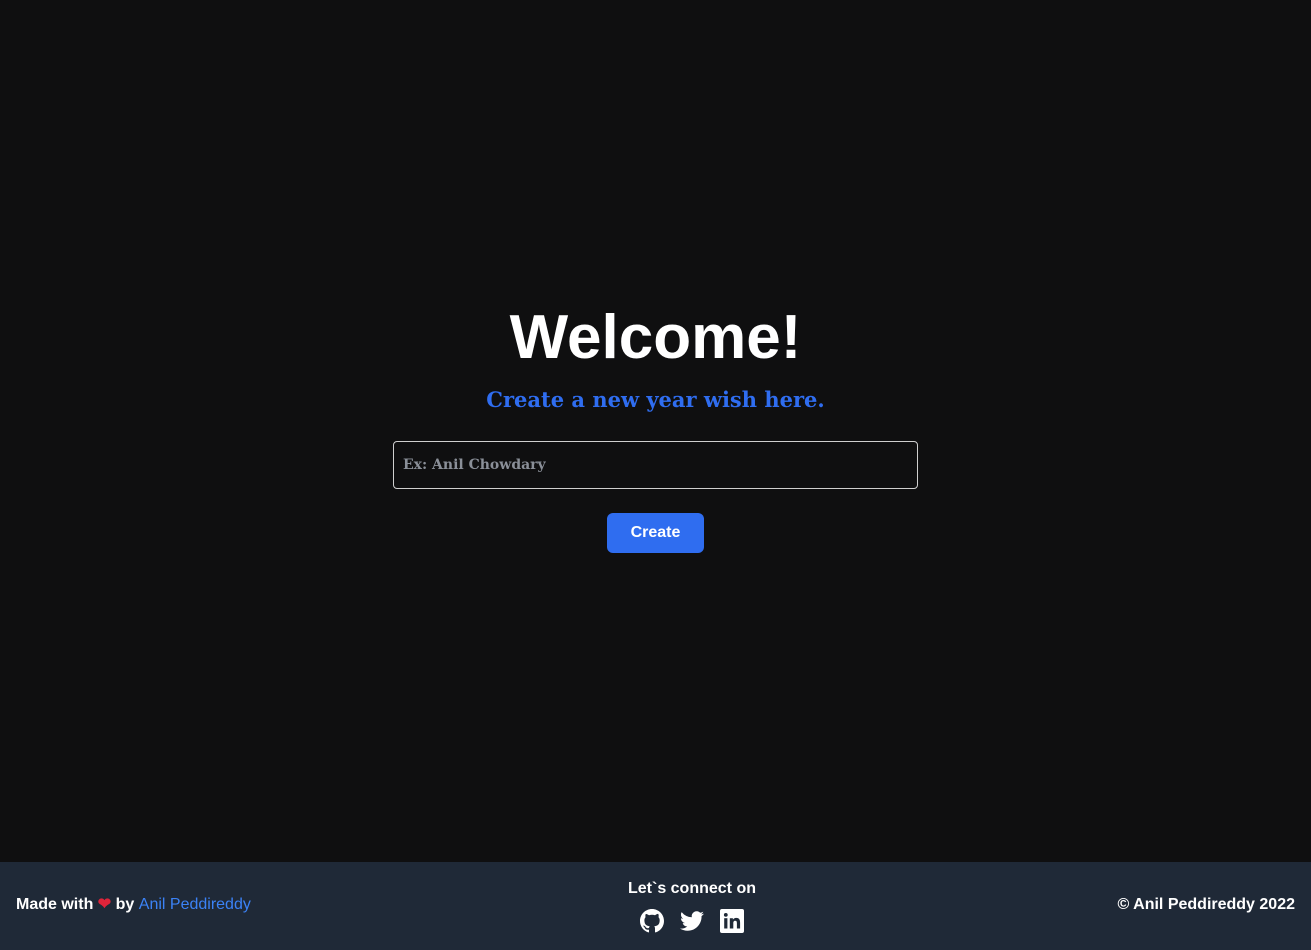 The width and height of the screenshot is (1311, 950). What do you see at coordinates (655, 533) in the screenshot?
I see `create-button: Create` at bounding box center [655, 533].